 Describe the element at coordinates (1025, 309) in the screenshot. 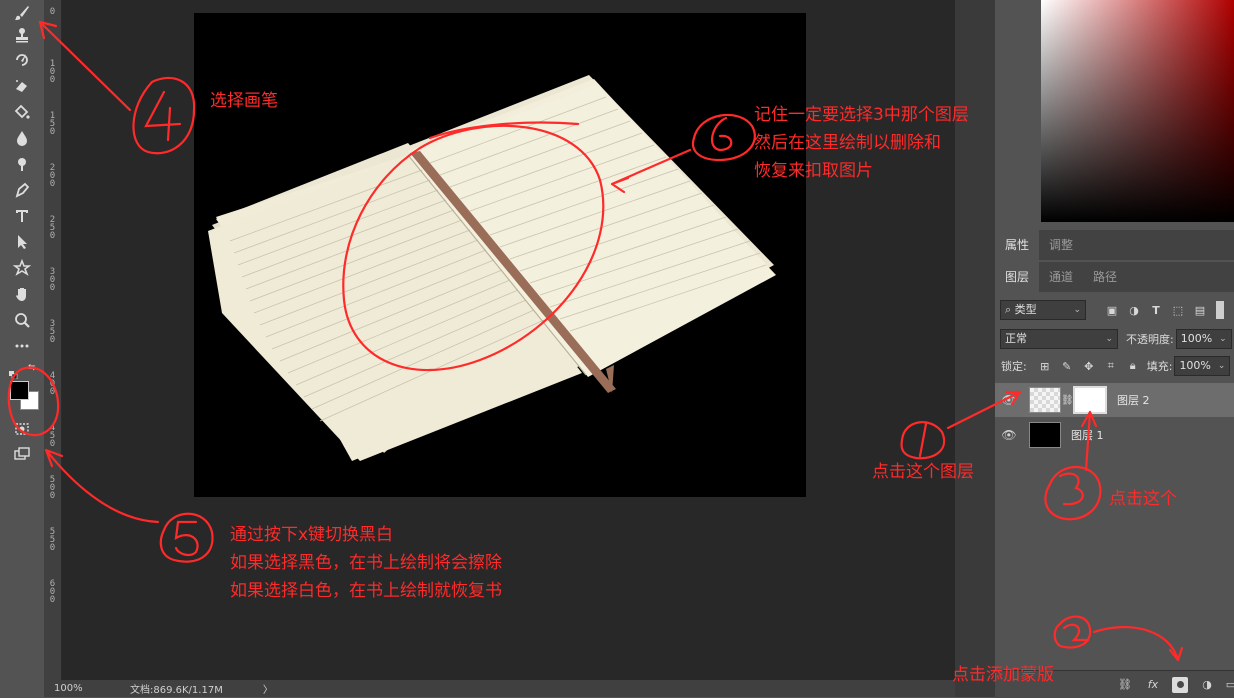

I see `layer-filter-label: 类型` at that location.